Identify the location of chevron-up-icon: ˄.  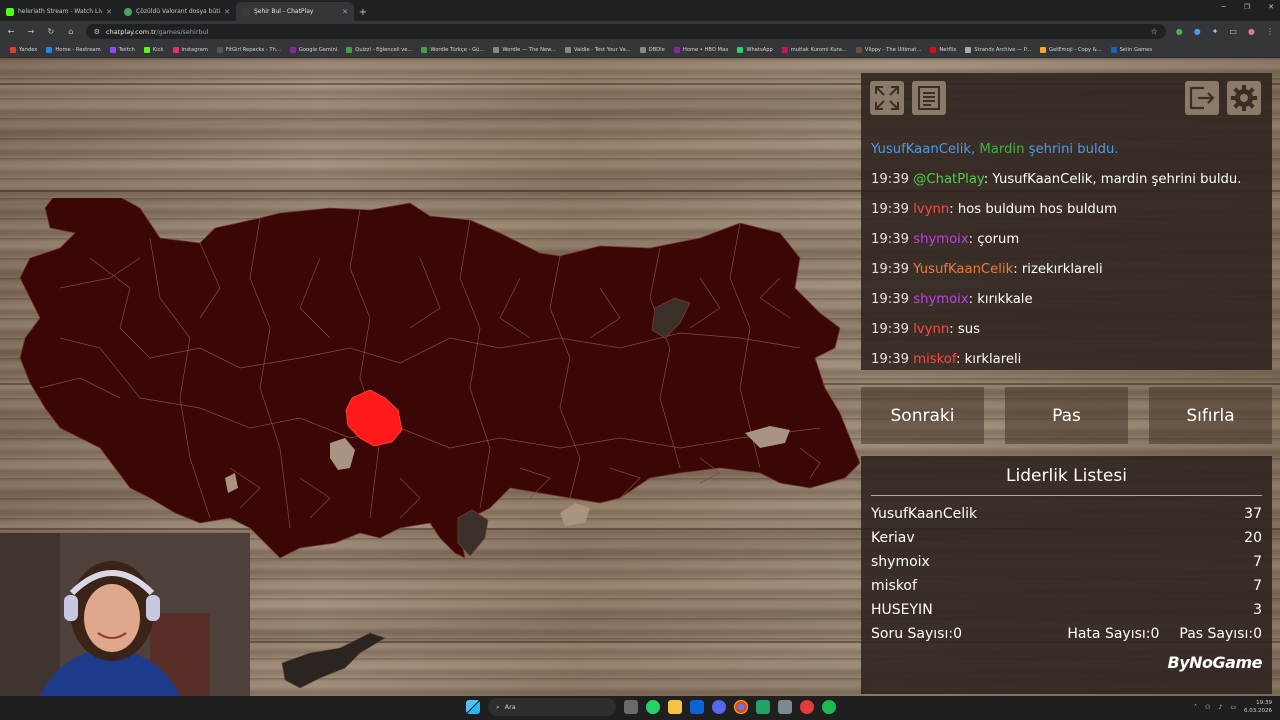
(1195, 707).